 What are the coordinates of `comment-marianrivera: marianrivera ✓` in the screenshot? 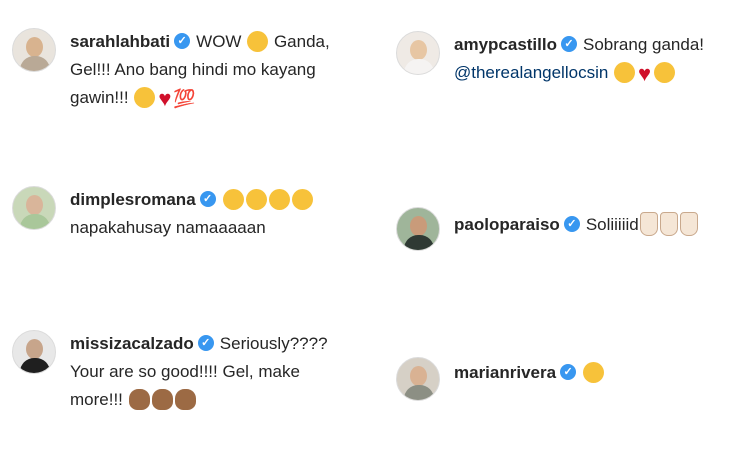 It's located at (573, 379).